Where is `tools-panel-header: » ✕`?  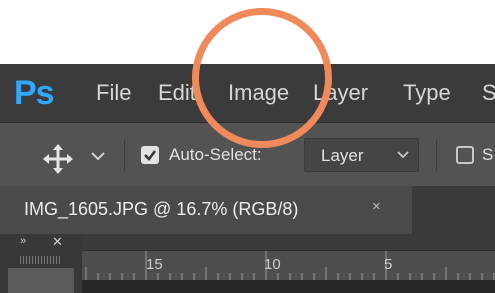 tools-panel-header: » ✕ is located at coordinates (41, 263).